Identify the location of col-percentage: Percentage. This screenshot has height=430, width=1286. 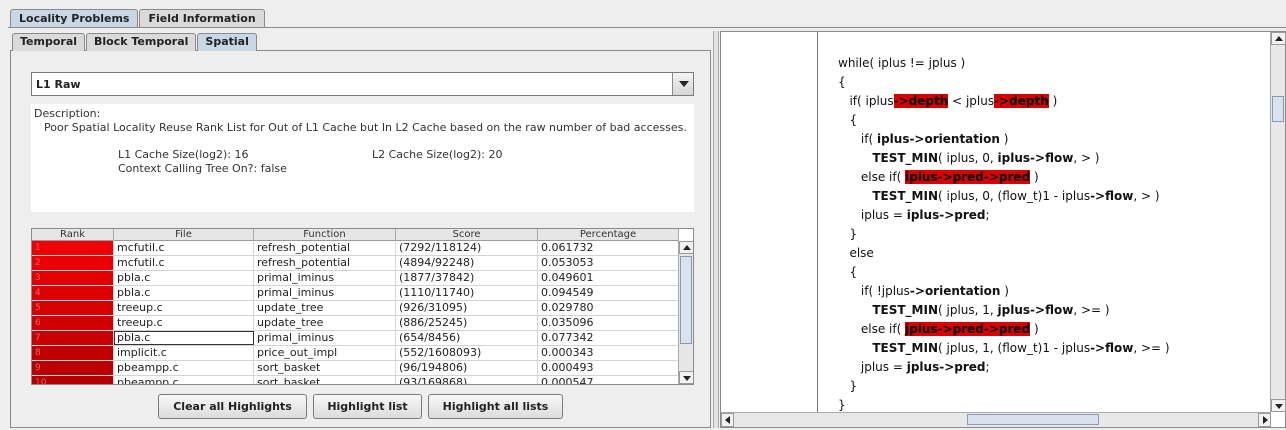
(608, 235).